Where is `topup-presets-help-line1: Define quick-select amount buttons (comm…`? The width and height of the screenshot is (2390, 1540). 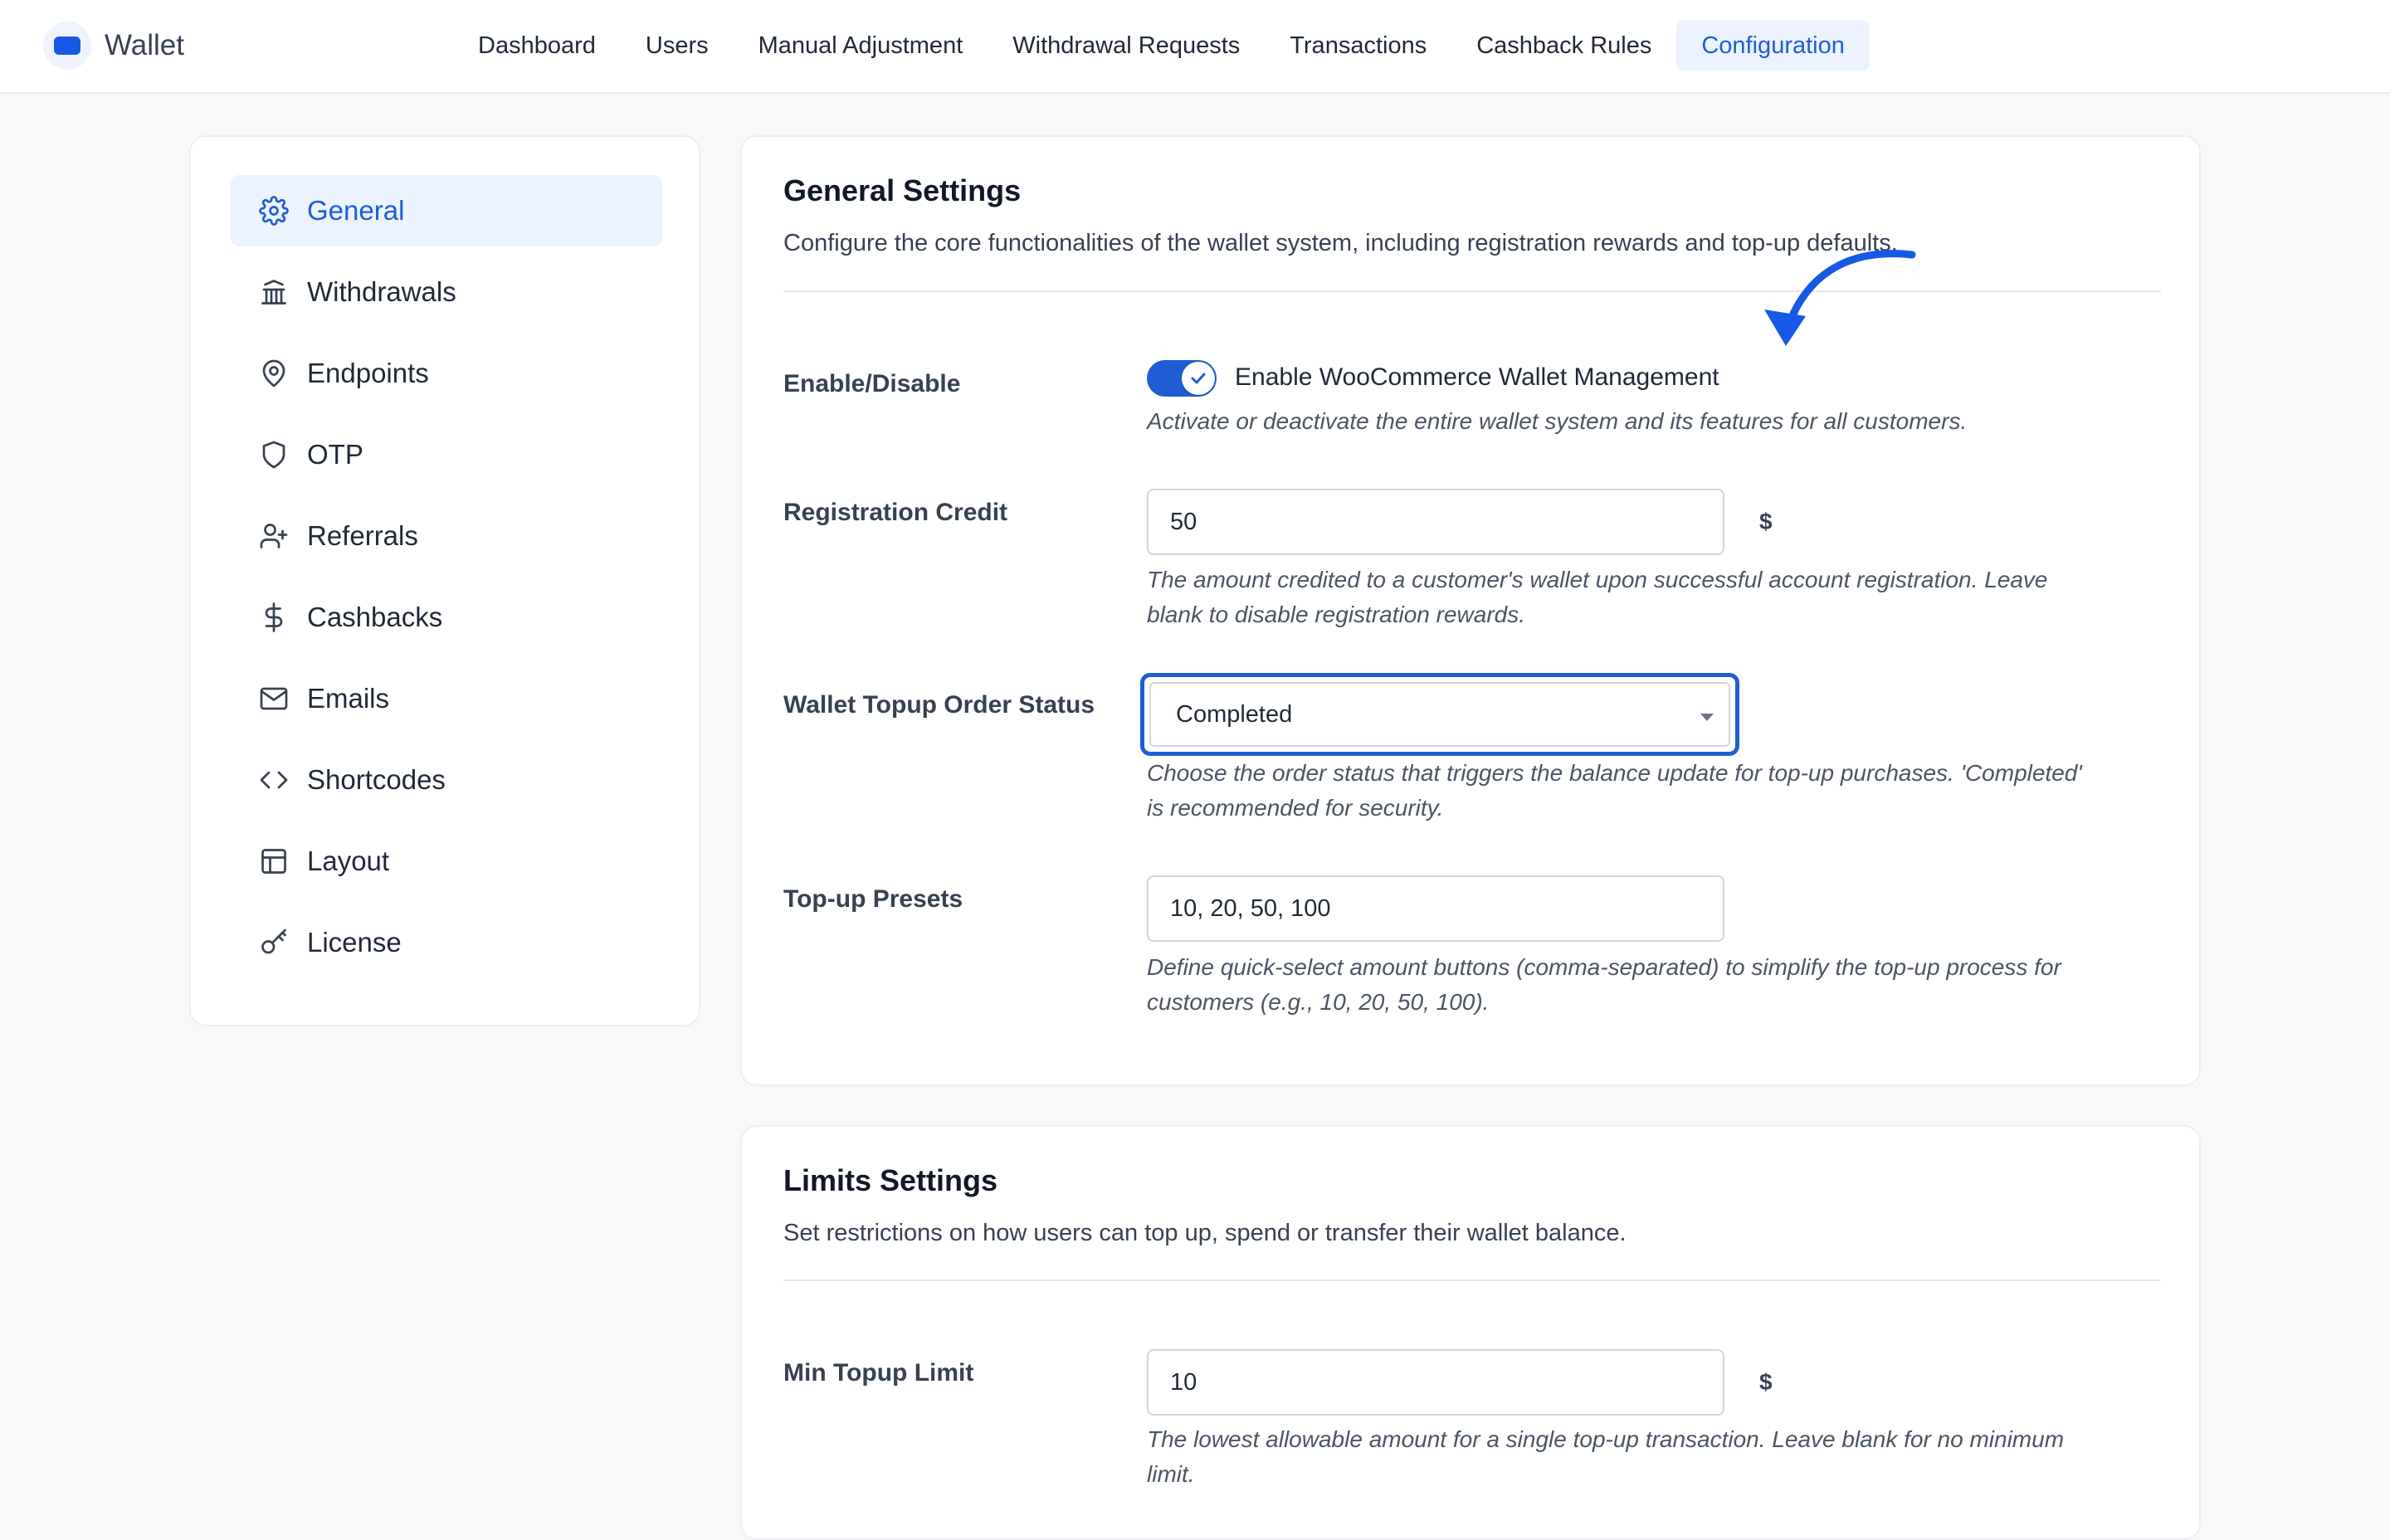
topup-presets-help-line1: Define quick-select amount buttons (comm… is located at coordinates (1604, 967).